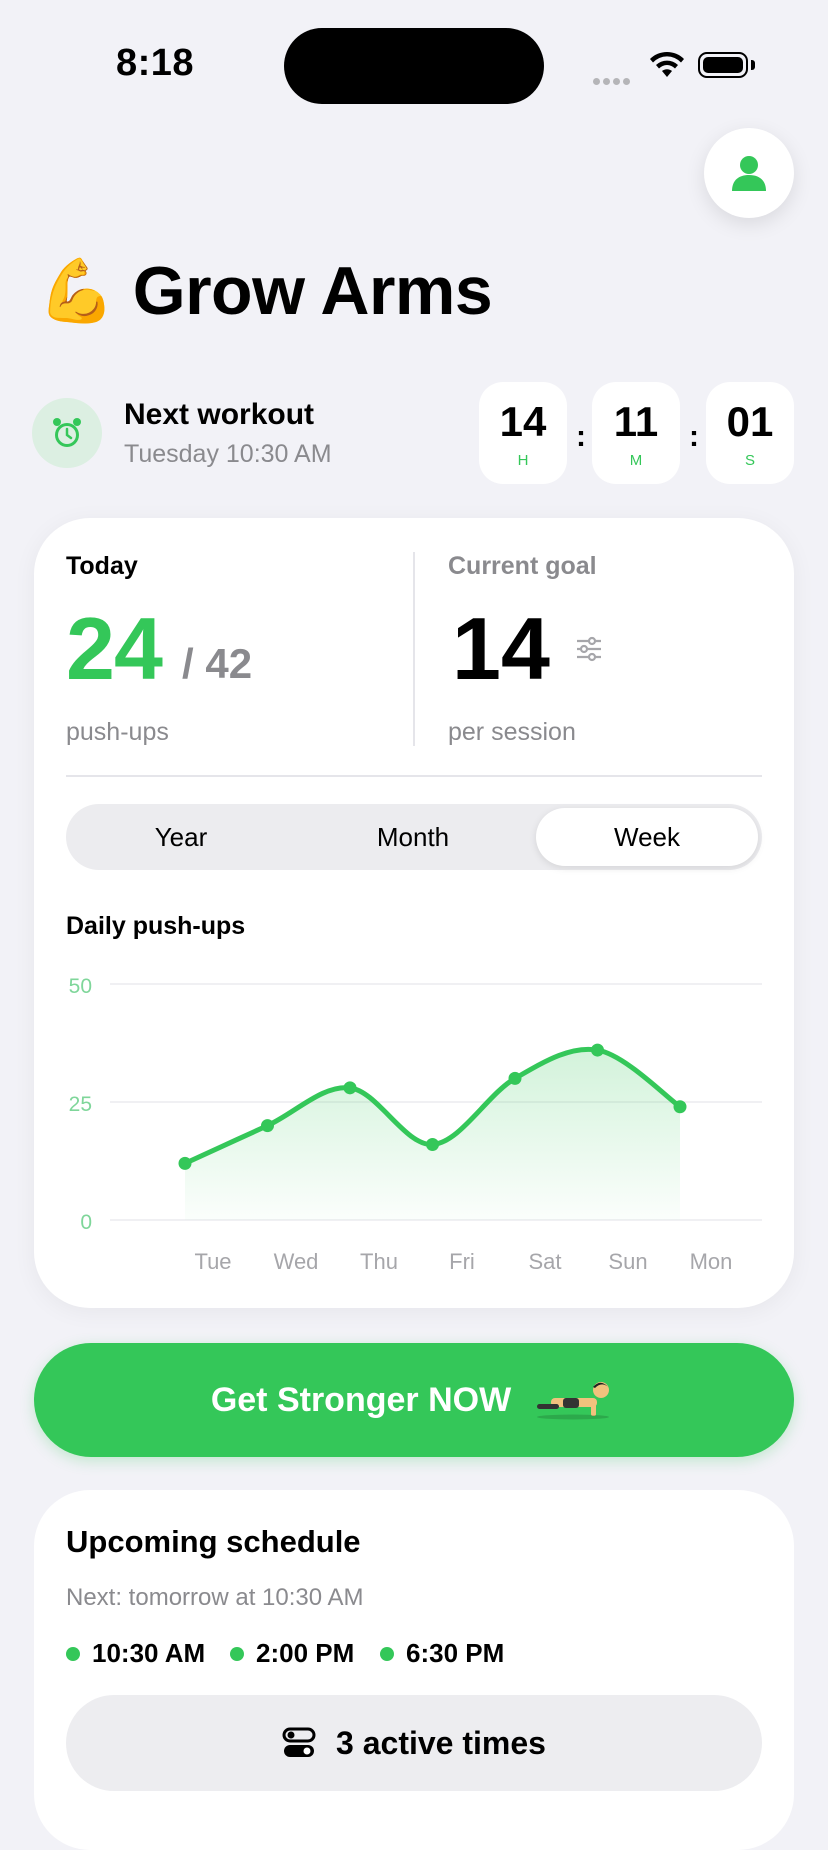  What do you see at coordinates (149, 1653) in the screenshot?
I see `schedule-time-label: 10:30 AM` at bounding box center [149, 1653].